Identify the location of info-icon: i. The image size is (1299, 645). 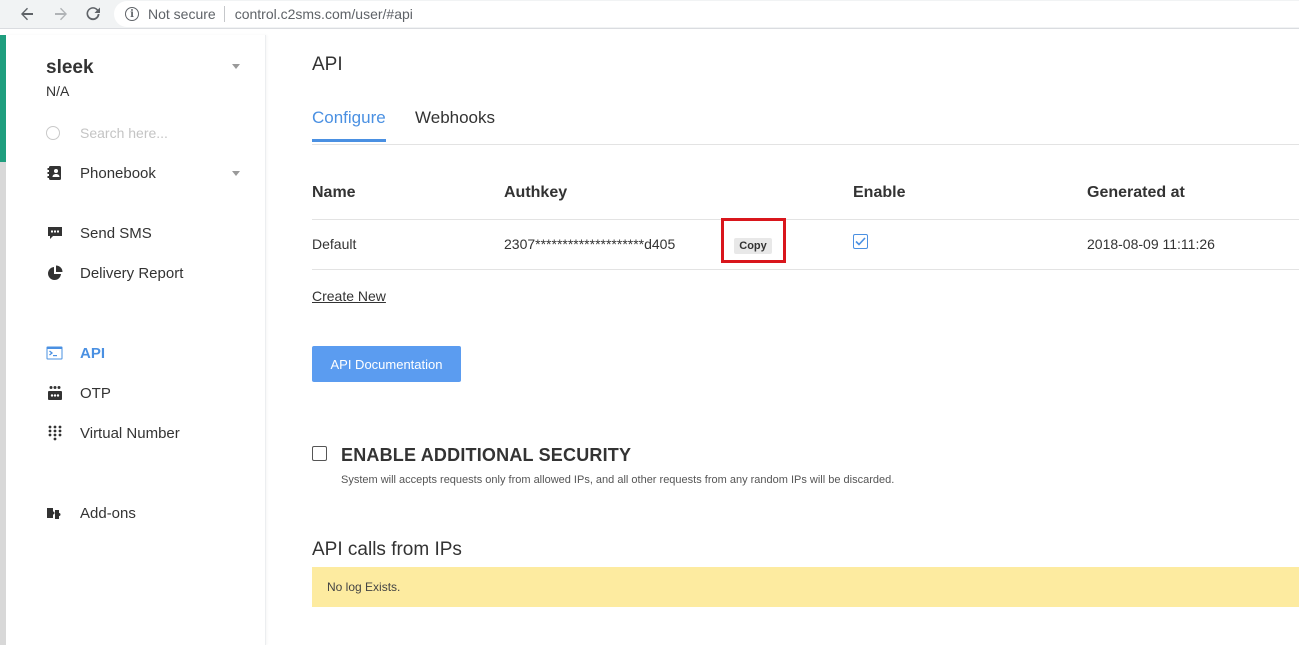
(132, 14).